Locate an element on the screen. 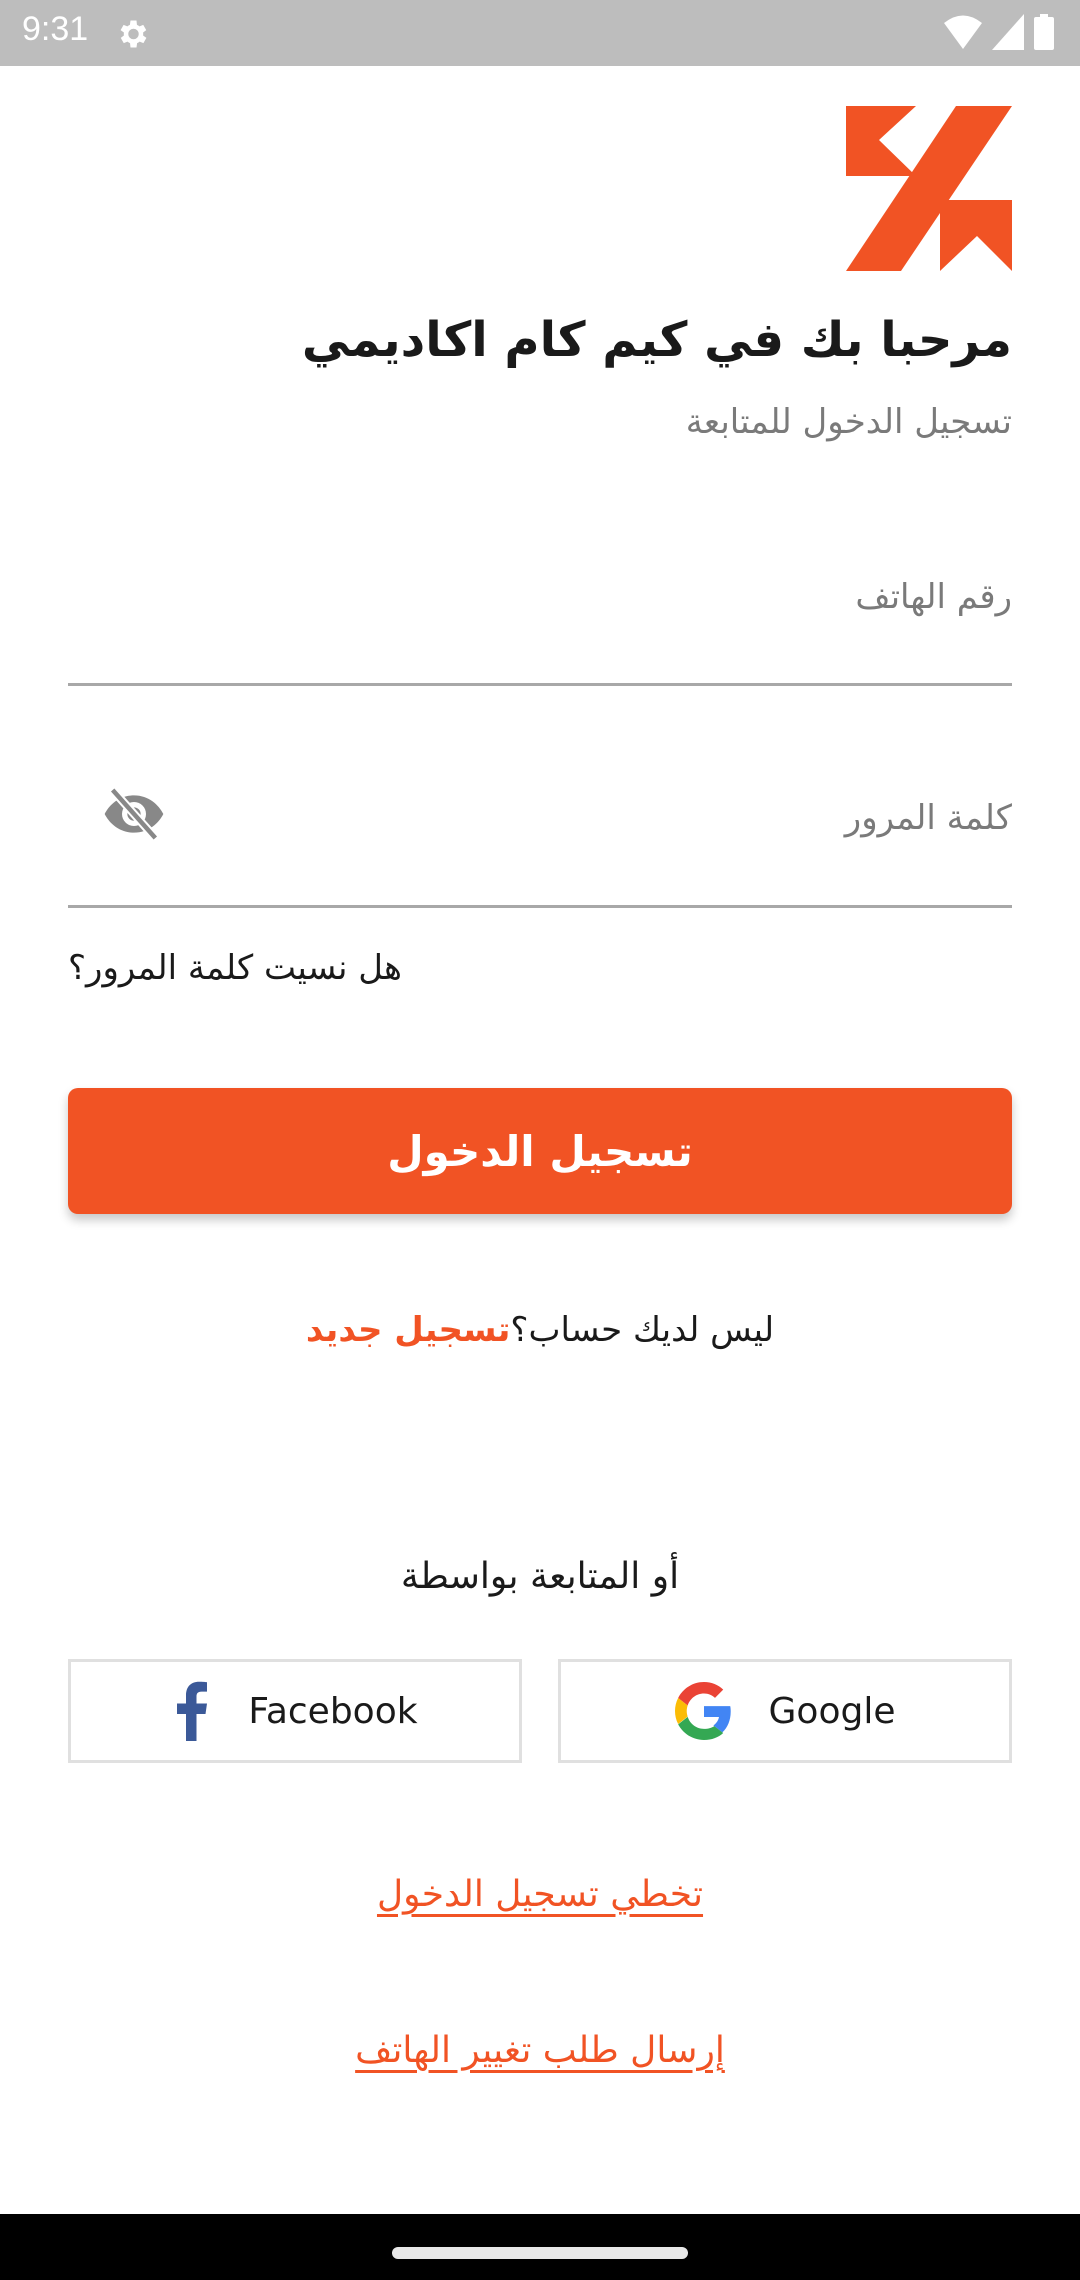  phone-field is located at coordinates (540, 613).